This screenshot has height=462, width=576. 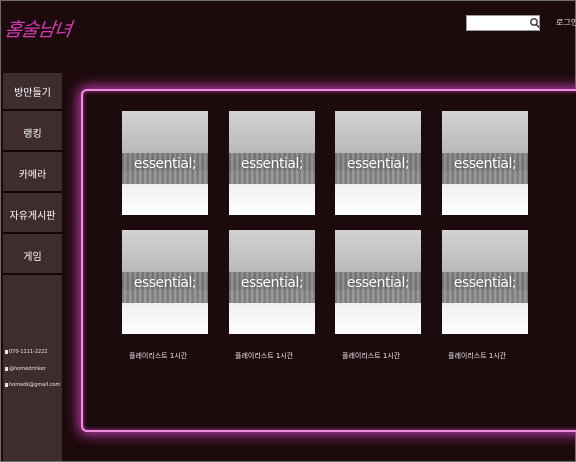 I want to click on sidebar-item-ranking: 랭킹, so click(x=32, y=133).